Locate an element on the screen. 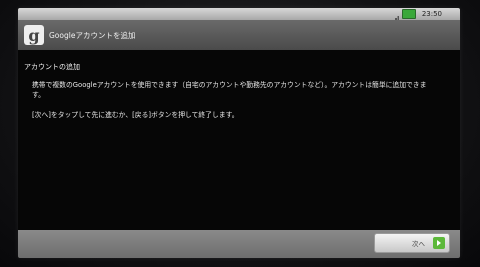 The image size is (480, 267). next-button: 次へ is located at coordinates (412, 243).